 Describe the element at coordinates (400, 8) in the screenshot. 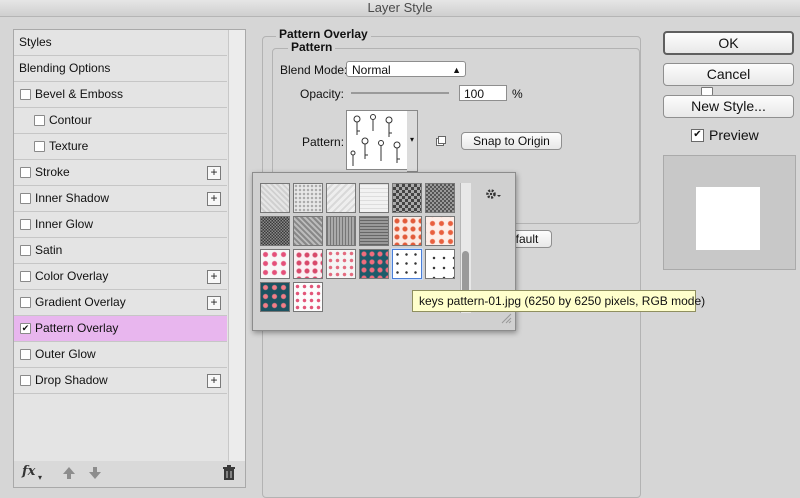

I see `window-title: Layer Style` at that location.